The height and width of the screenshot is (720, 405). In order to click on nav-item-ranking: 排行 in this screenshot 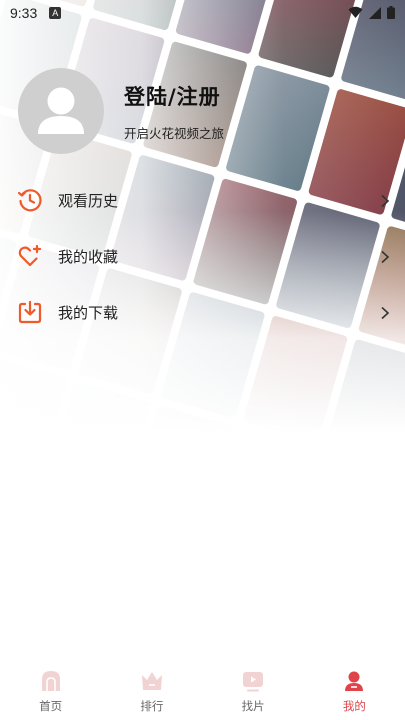, I will do `click(151, 691)`.